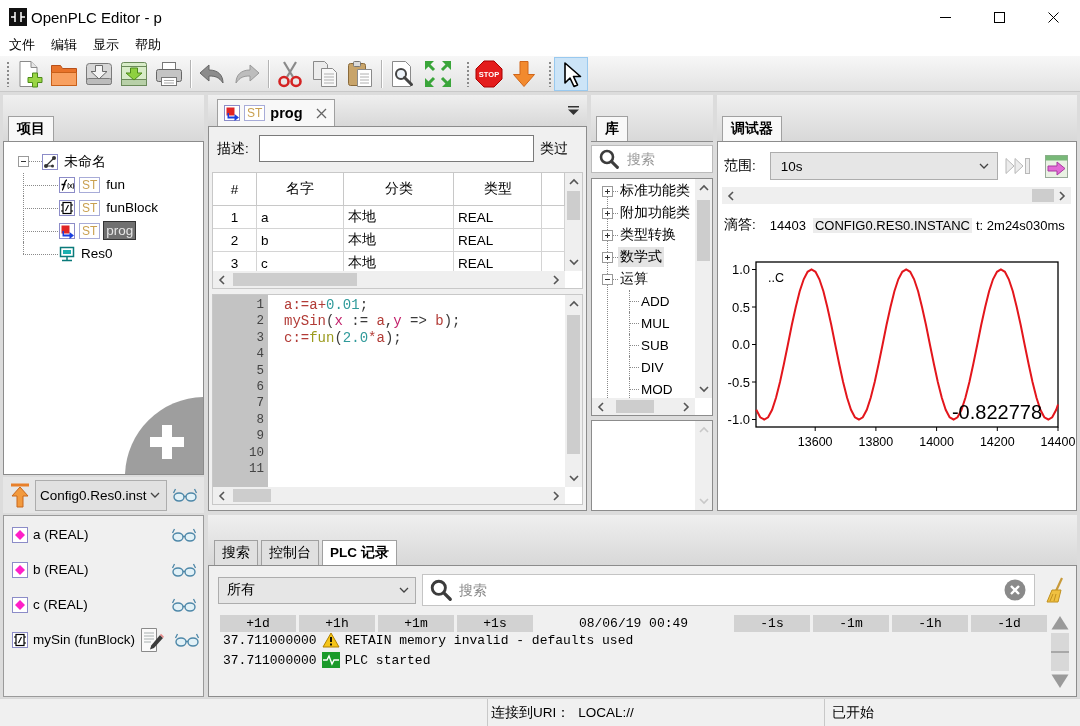 This screenshot has width=1080, height=726. What do you see at coordinates (20, 495) in the screenshot?
I see `up-arrow-icon` at bounding box center [20, 495].